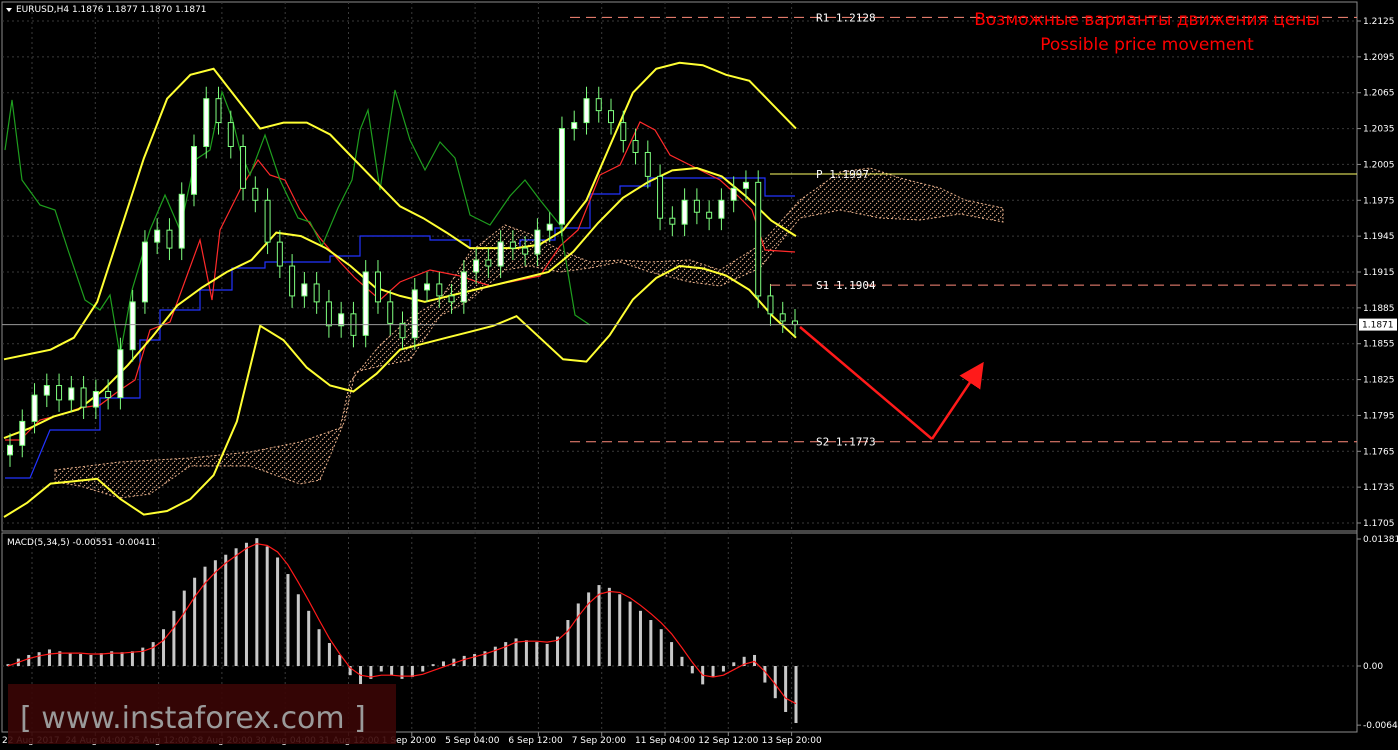 The height and width of the screenshot is (750, 1398). What do you see at coordinates (1147, 45) in the screenshot?
I see `annotation-en: Possible price movement` at bounding box center [1147, 45].